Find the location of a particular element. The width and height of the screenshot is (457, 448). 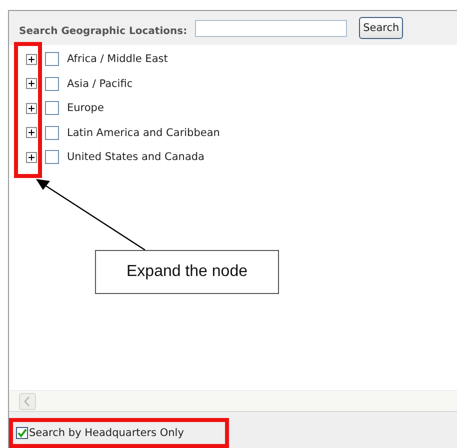

search-button: Search is located at coordinates (381, 28).